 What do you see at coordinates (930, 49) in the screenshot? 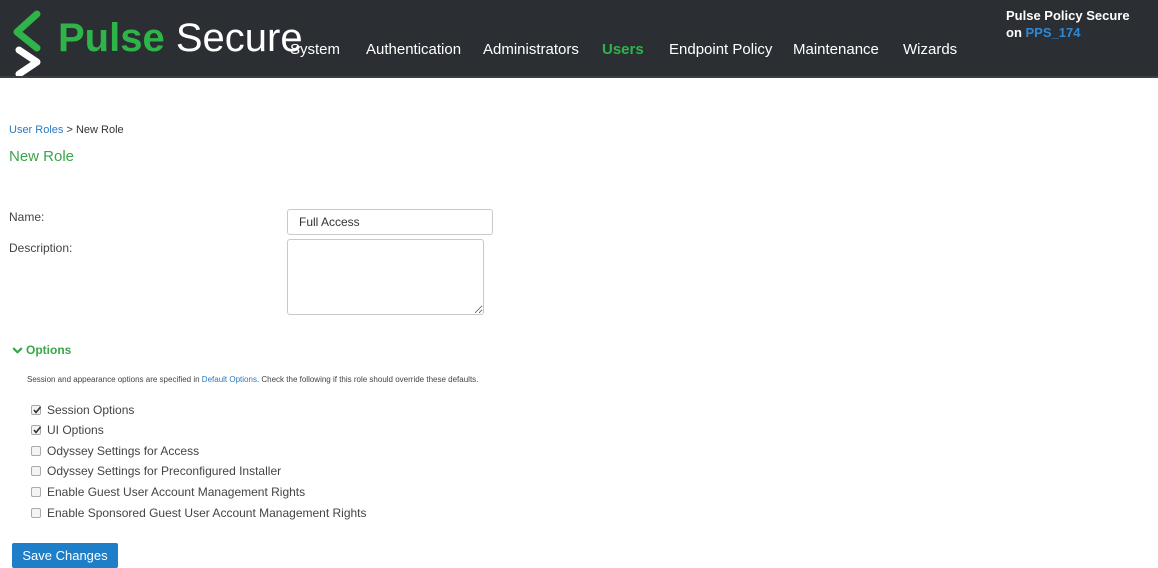
I see `nav-wizards: Wizards` at bounding box center [930, 49].